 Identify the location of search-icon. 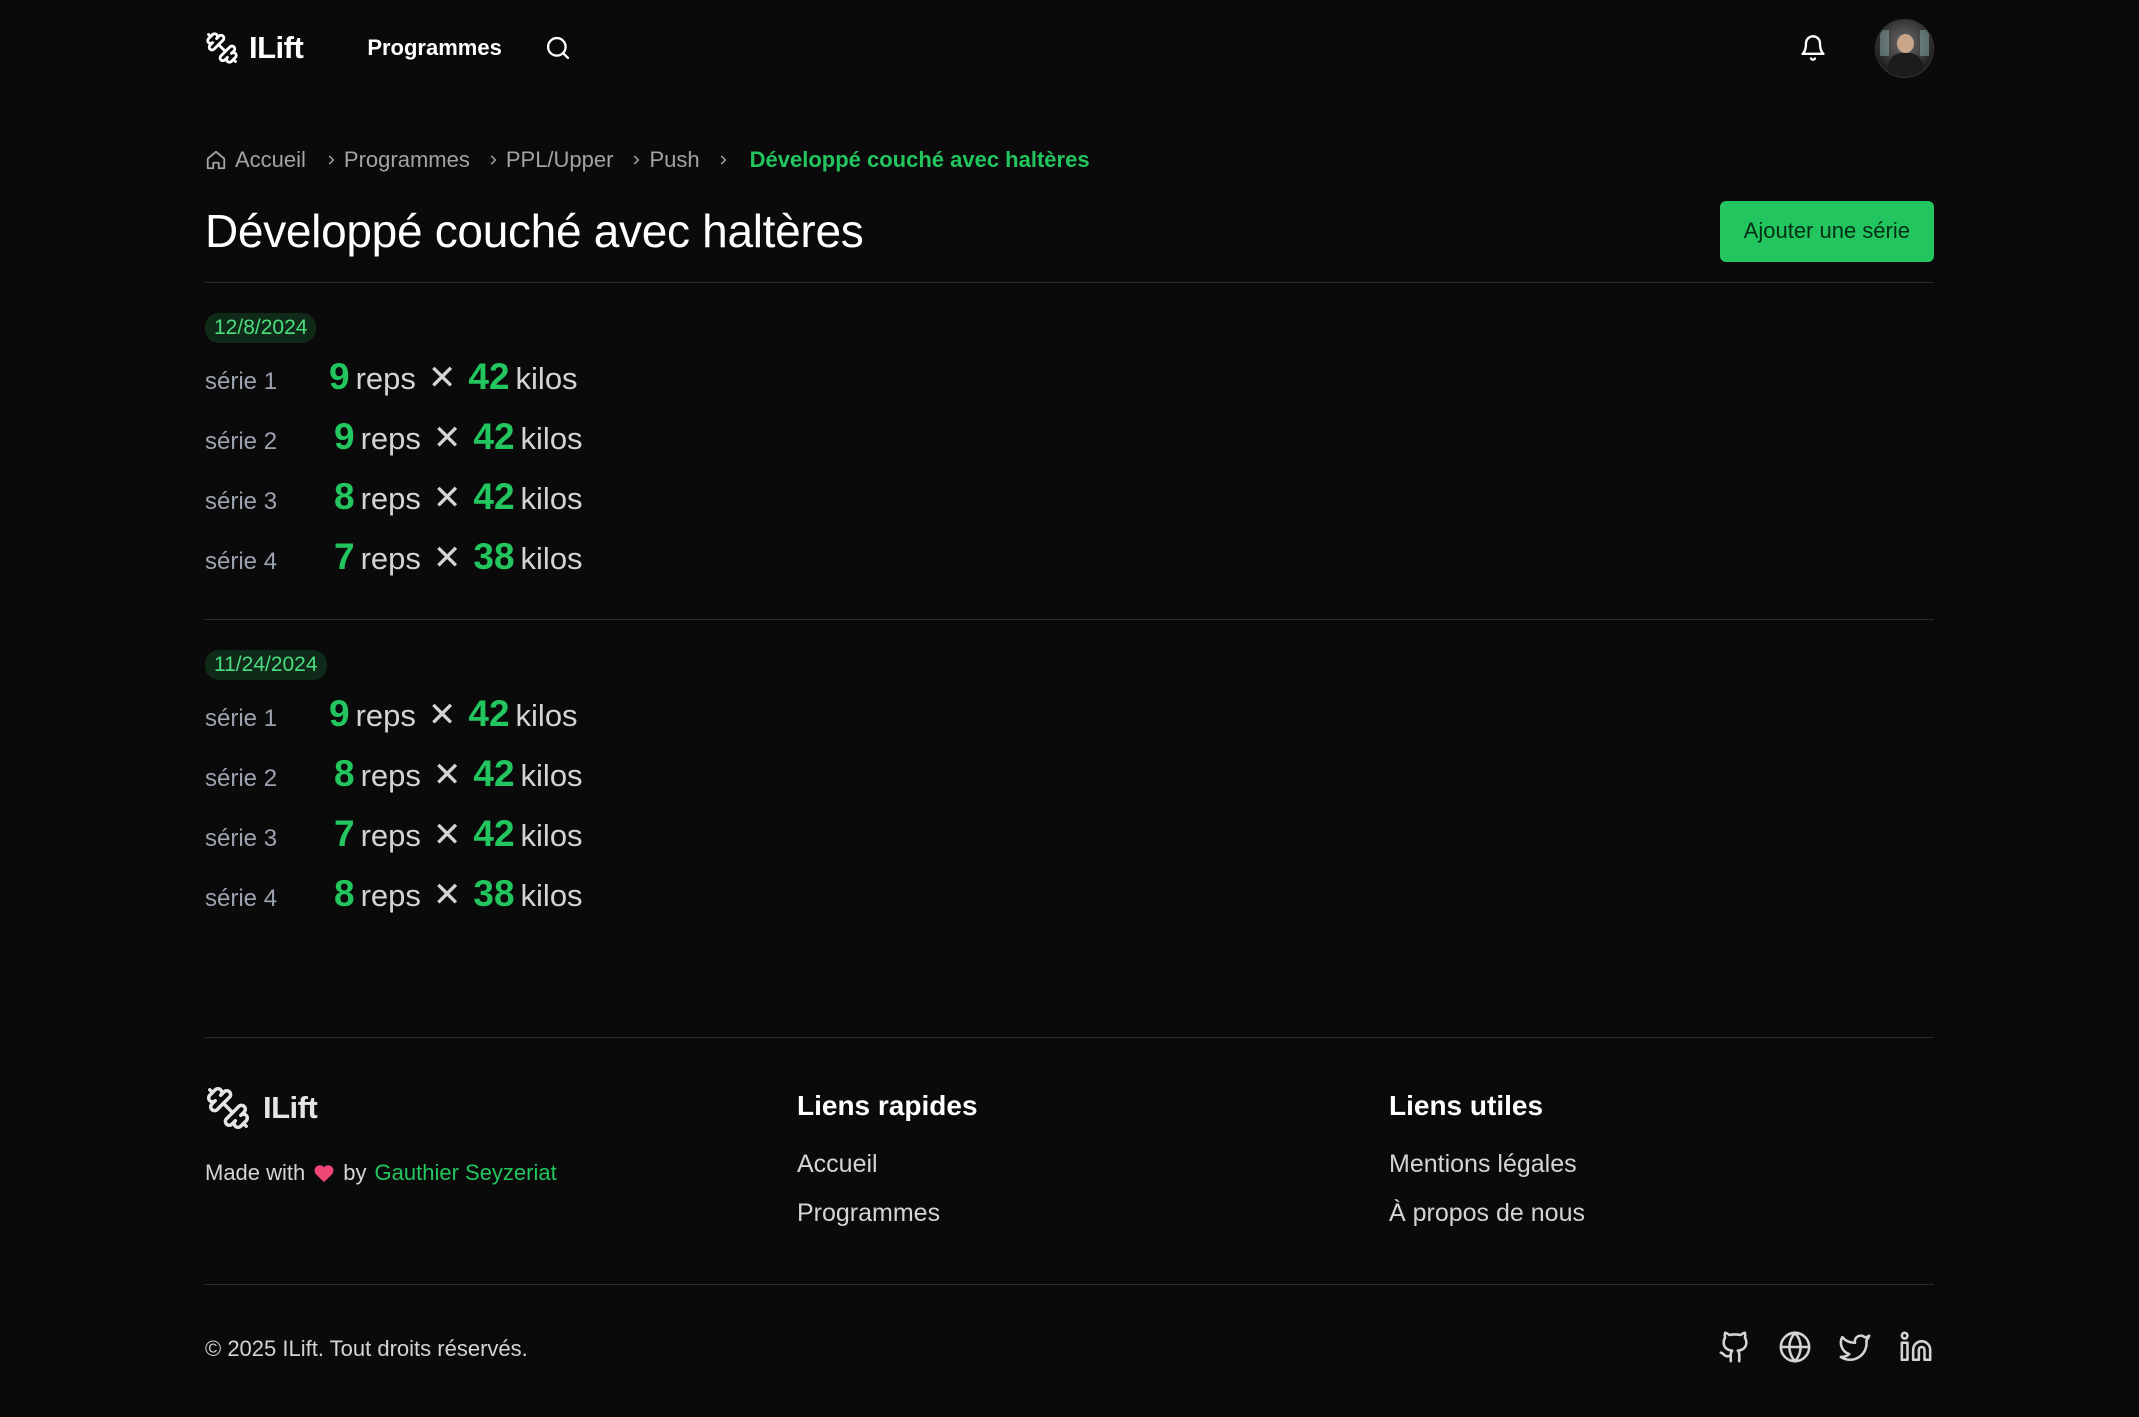
(557, 48).